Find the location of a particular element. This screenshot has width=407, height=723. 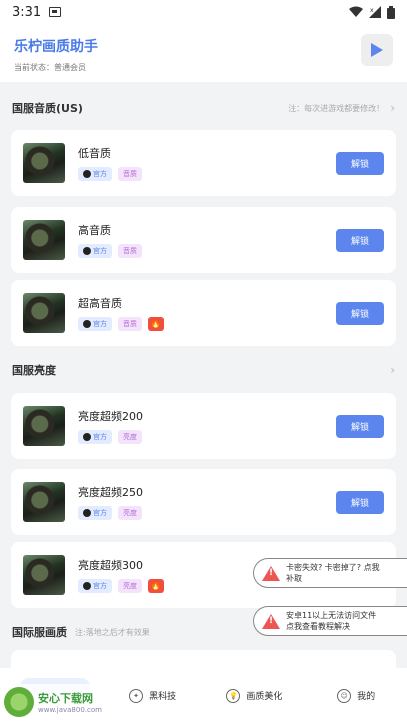

smile-icon: ☺ is located at coordinates (344, 695).